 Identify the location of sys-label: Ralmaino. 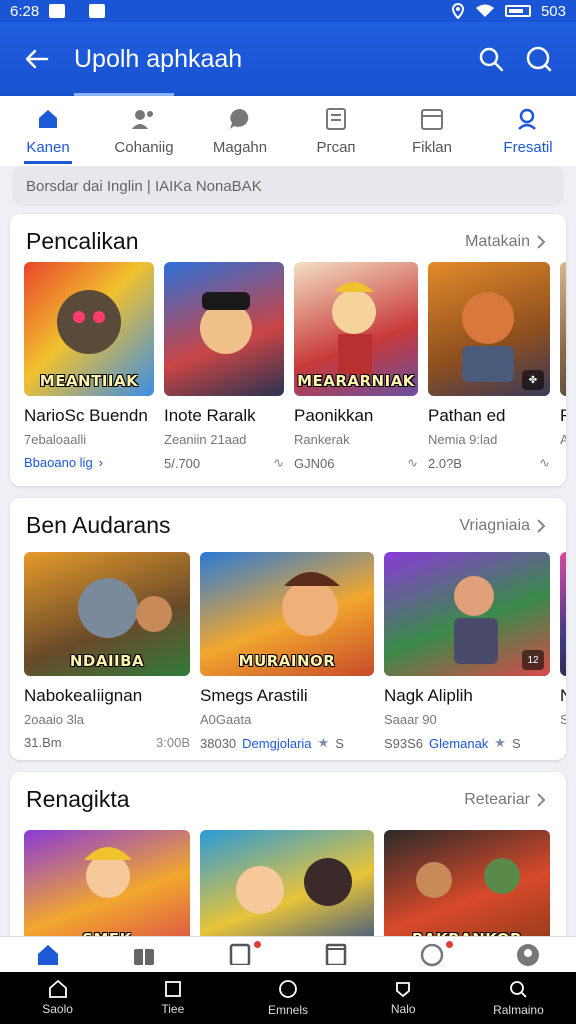
(518, 1010).